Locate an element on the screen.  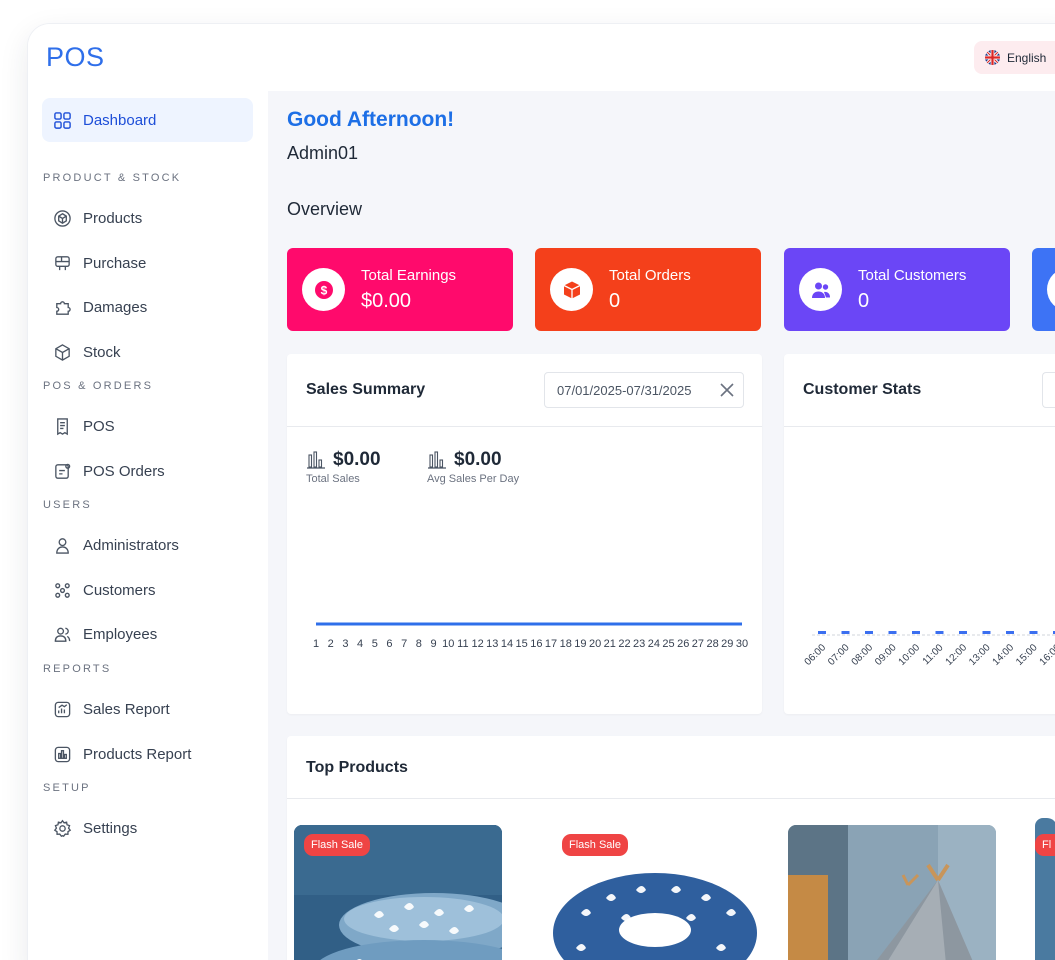
stat-card-earnings: $ Total Earnings $0.00 is located at coordinates (400, 289).